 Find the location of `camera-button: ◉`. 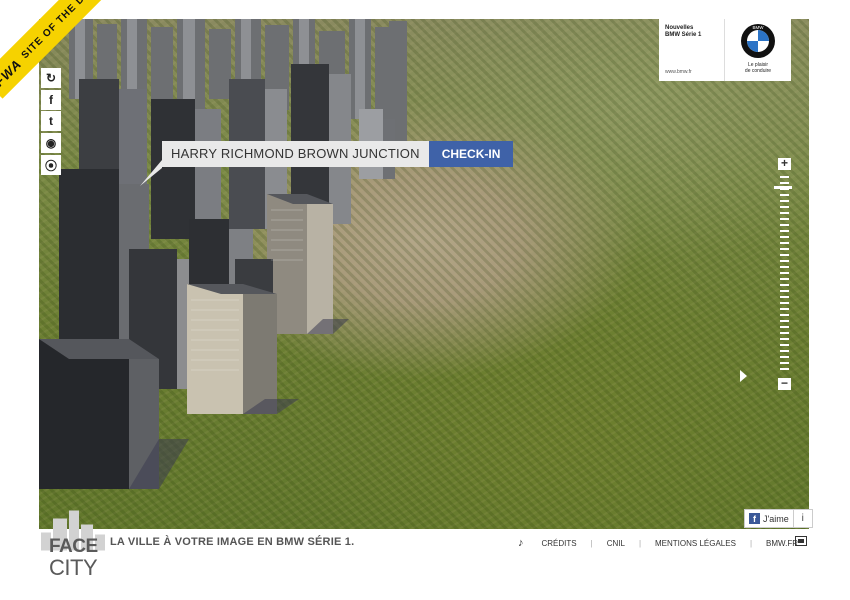

camera-button: ◉ is located at coordinates (51, 143).